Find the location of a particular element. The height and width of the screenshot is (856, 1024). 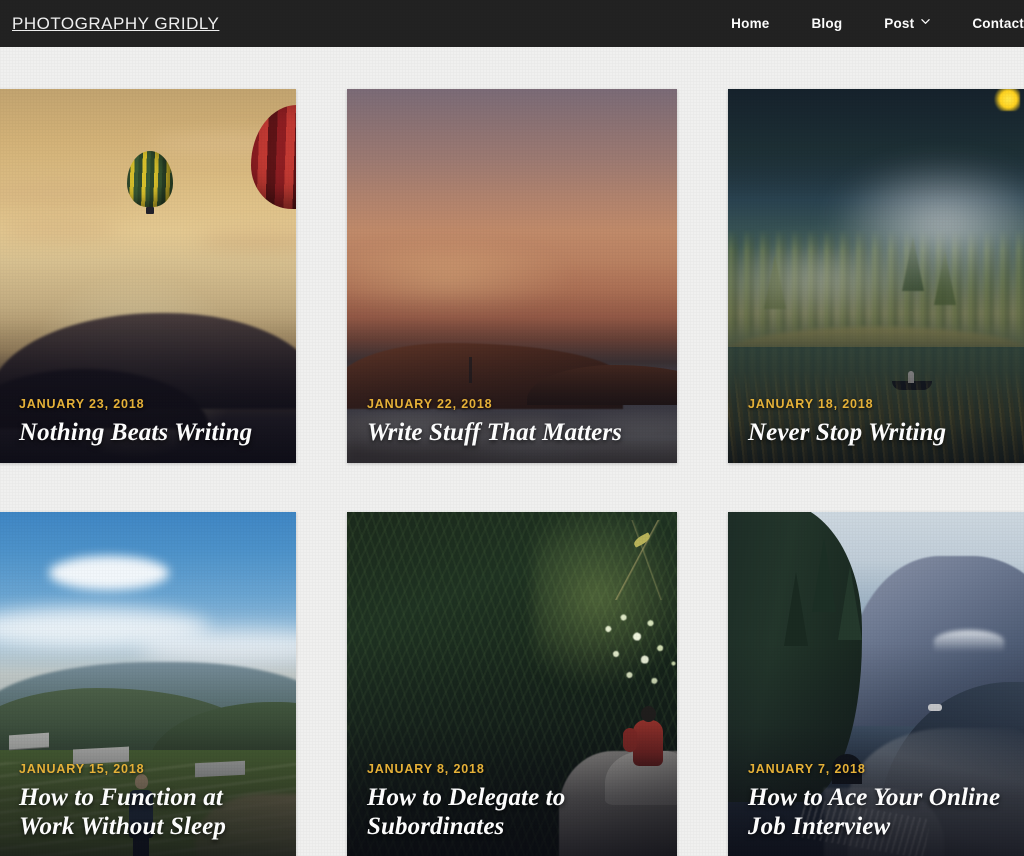

nav-item-post: Post is located at coordinates (907, 23).